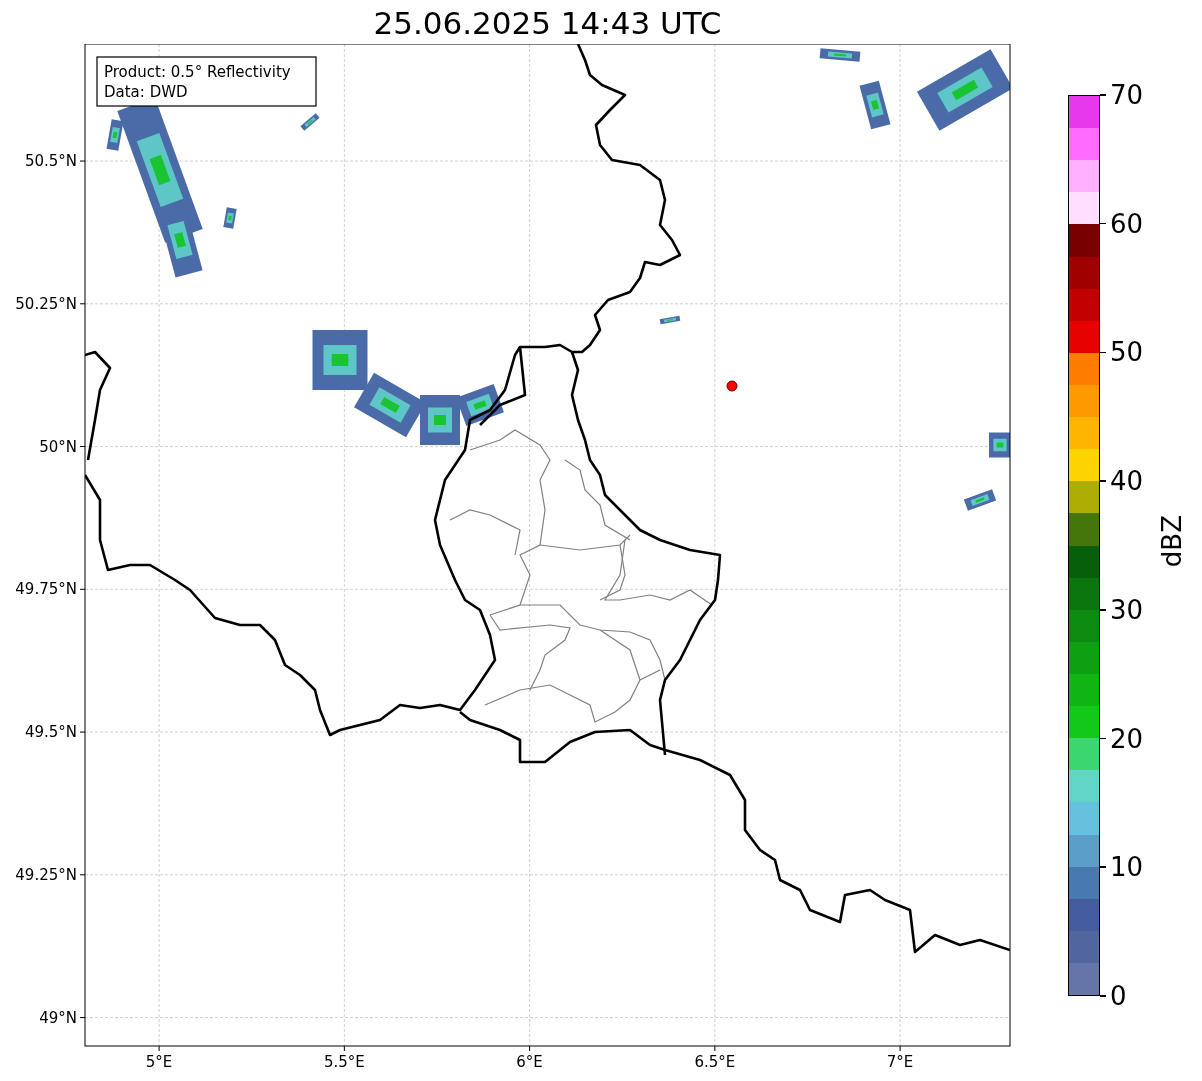 The image size is (1202, 1081). What do you see at coordinates (1127, 738) in the screenshot?
I see `colorbar-tick-label: 20` at bounding box center [1127, 738].